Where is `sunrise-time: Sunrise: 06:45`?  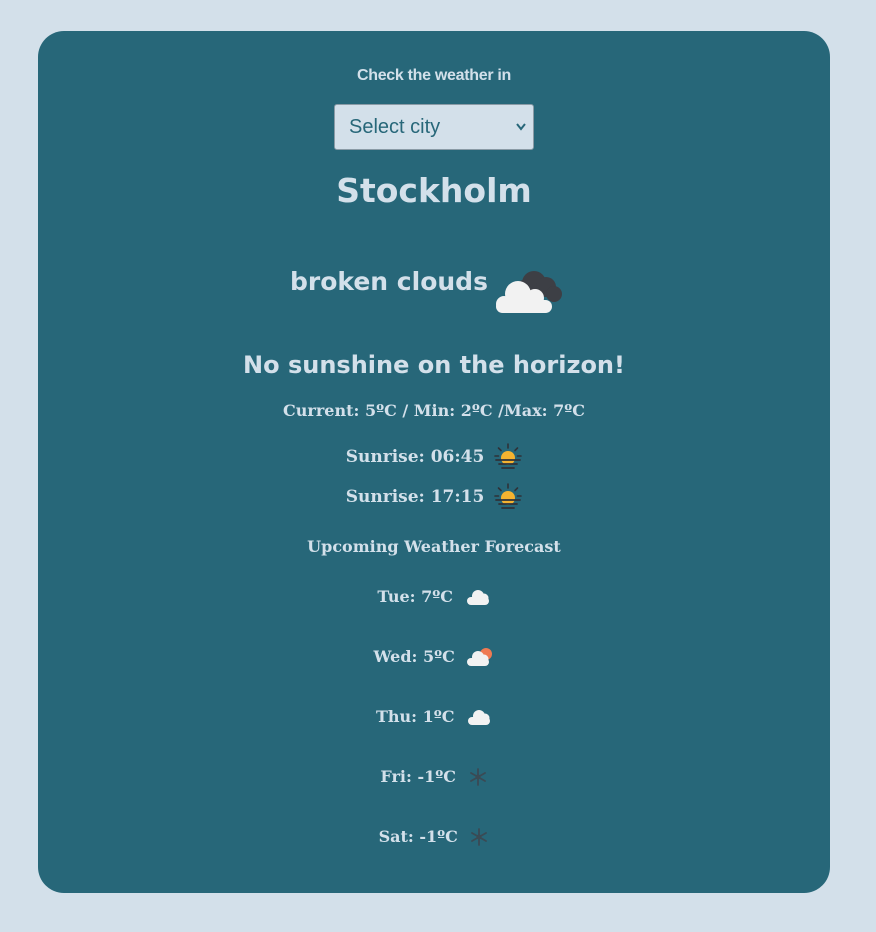 sunrise-time: Sunrise: 06:45 is located at coordinates (415, 457).